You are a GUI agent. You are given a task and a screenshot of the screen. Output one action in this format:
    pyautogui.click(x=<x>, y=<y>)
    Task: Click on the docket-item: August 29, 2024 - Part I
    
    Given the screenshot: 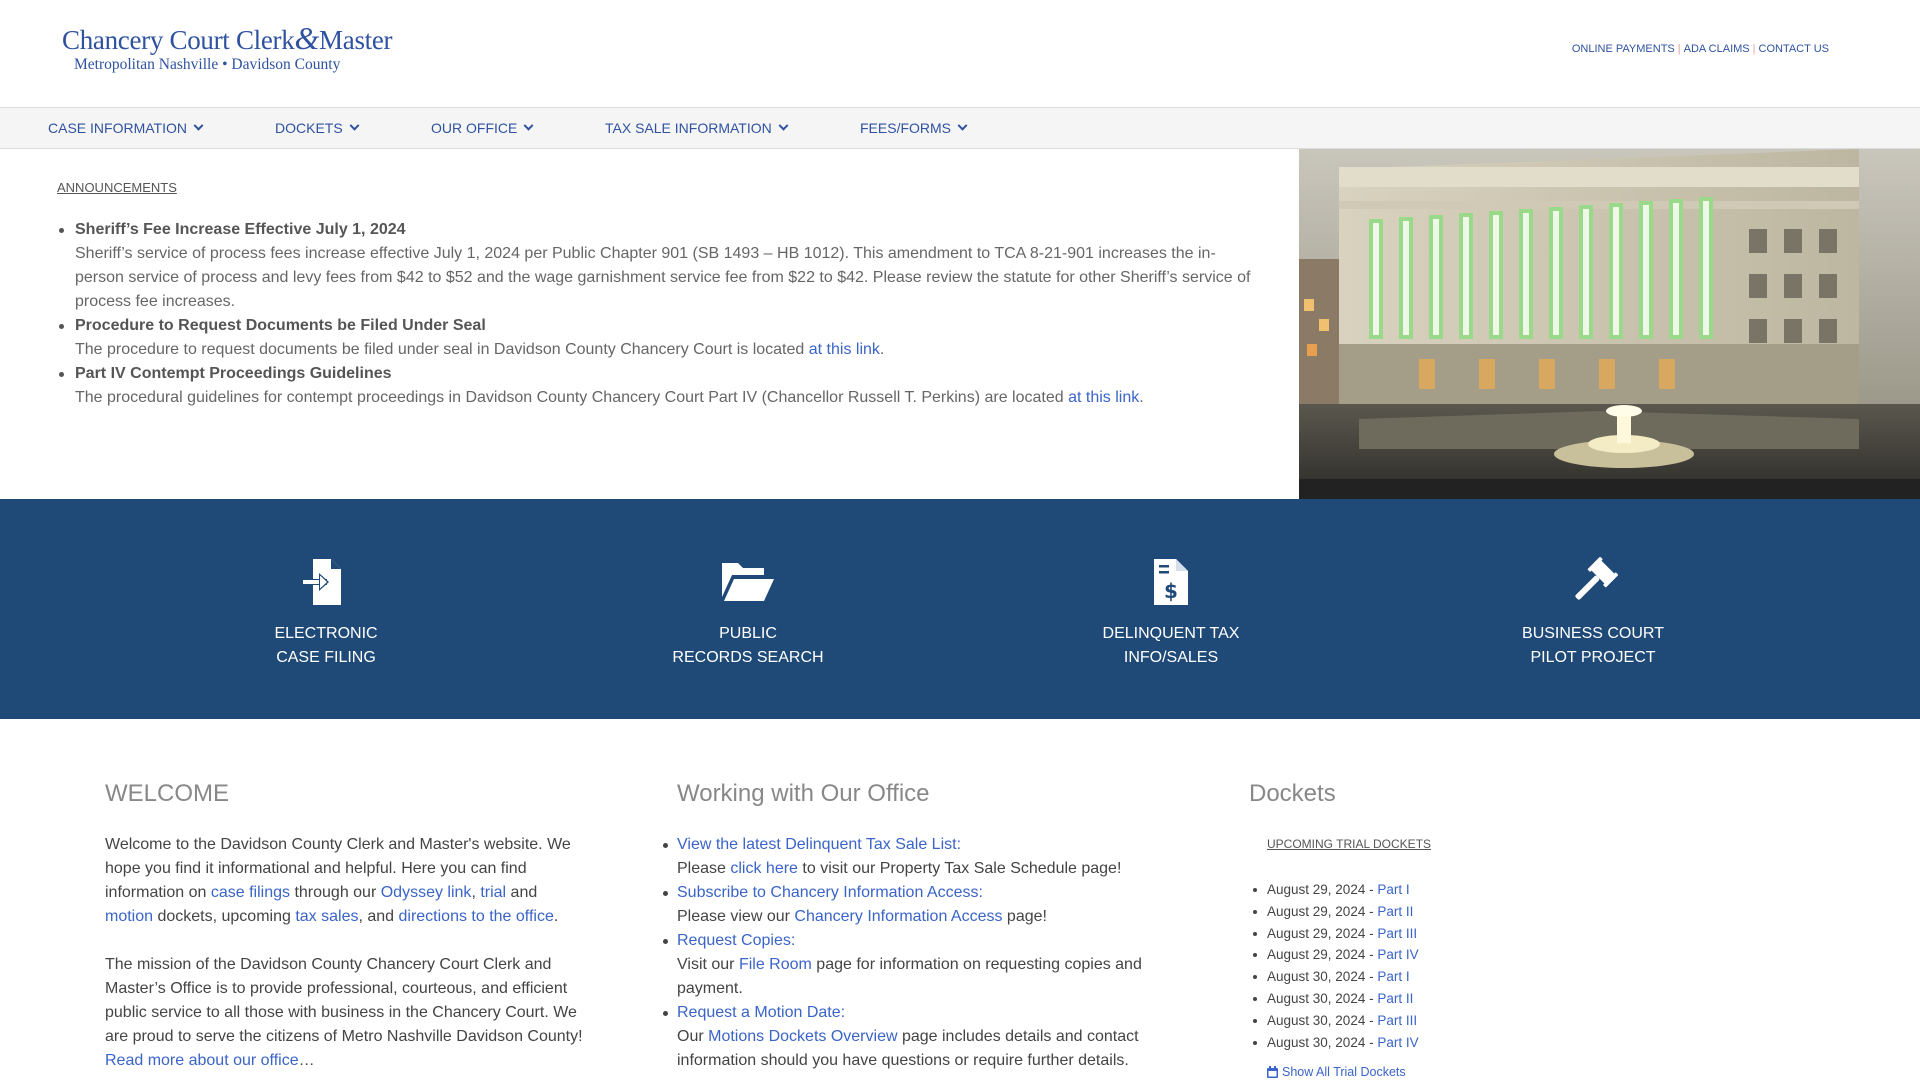 What is the action you would take?
    pyautogui.click(x=1451, y=890)
    